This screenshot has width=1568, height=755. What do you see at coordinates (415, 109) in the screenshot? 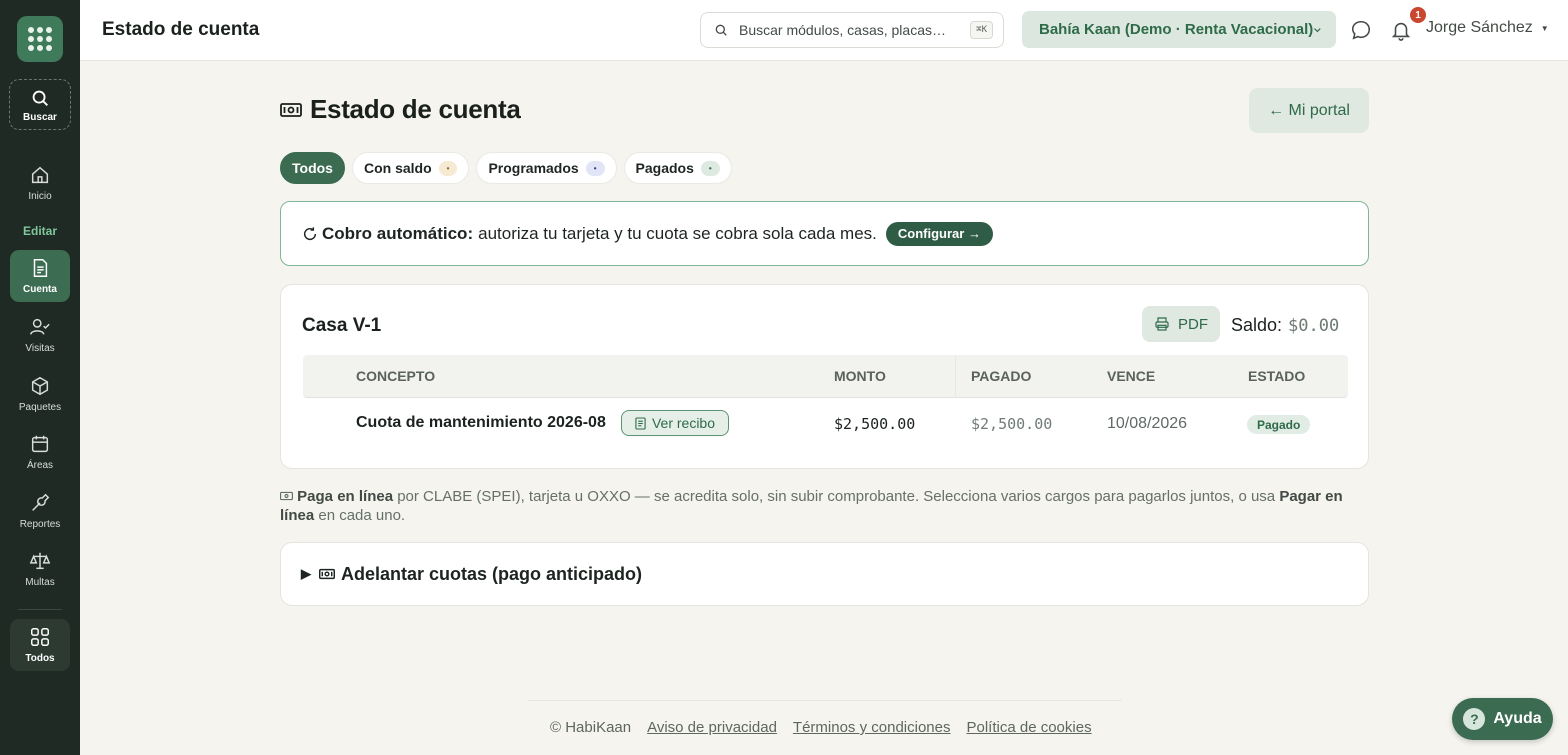
I see `page-title: Estado de cuenta` at bounding box center [415, 109].